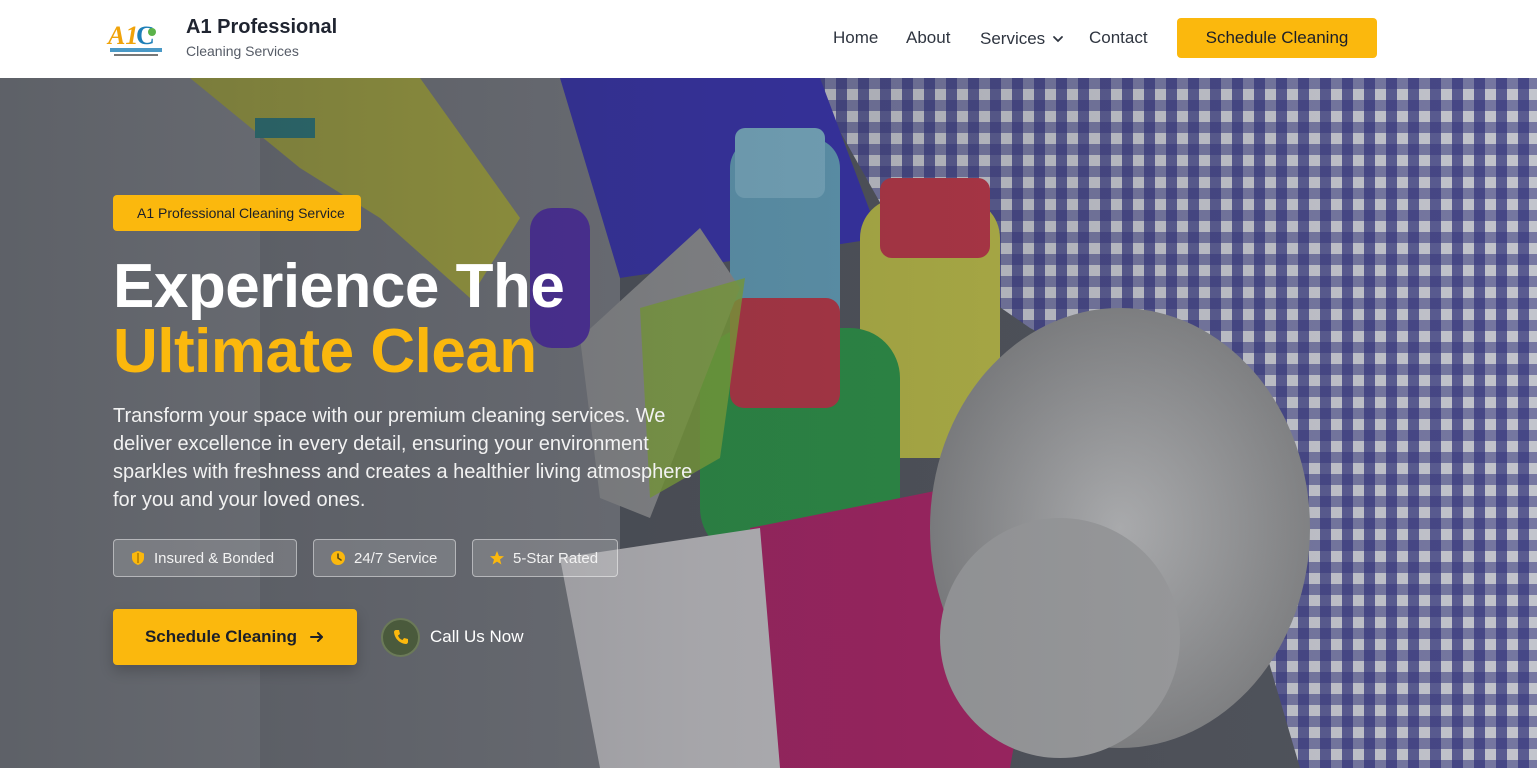 Image resolution: width=1537 pixels, height=768 pixels. Describe the element at coordinates (317, 637) in the screenshot. I see `arrow-right-icon` at that location.